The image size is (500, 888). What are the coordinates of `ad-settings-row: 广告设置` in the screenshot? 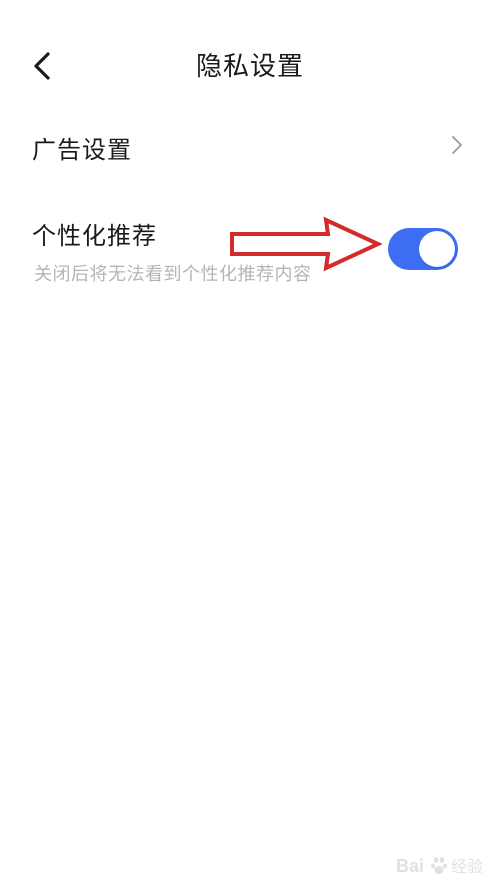 It's located at (250, 146).